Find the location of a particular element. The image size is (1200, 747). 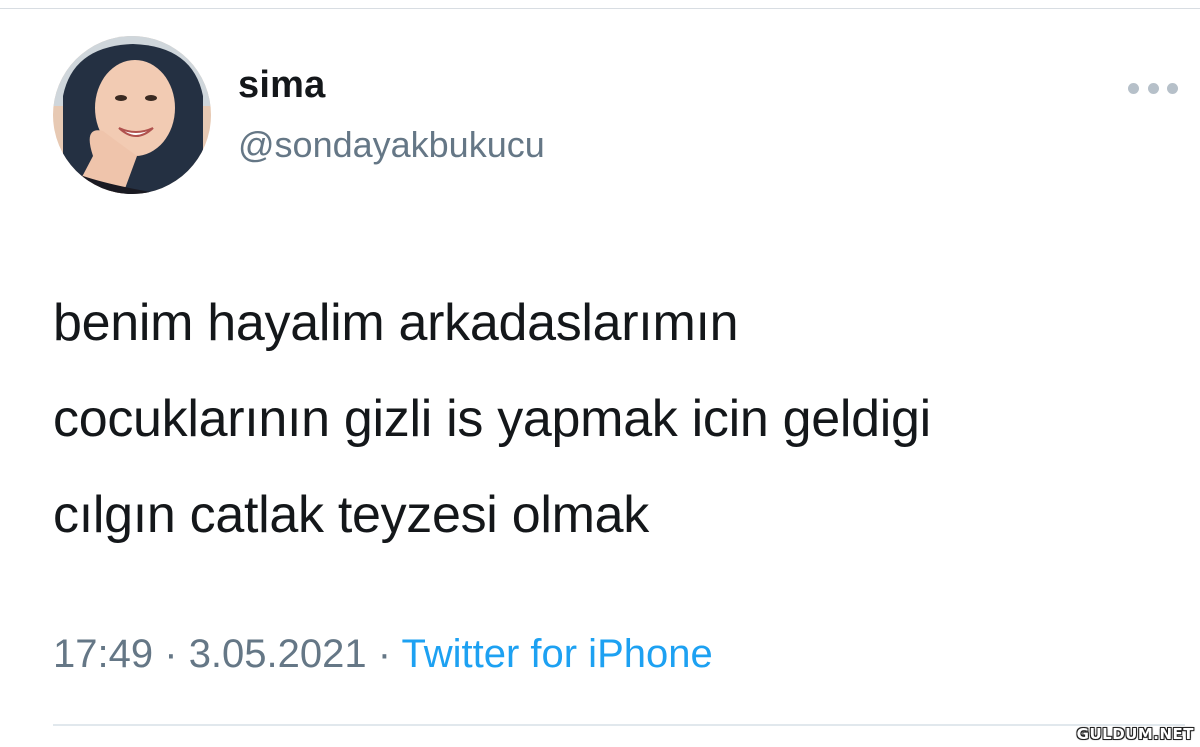

tweet-text-line: benim hayalim arkadaslarımın is located at coordinates (396, 323).